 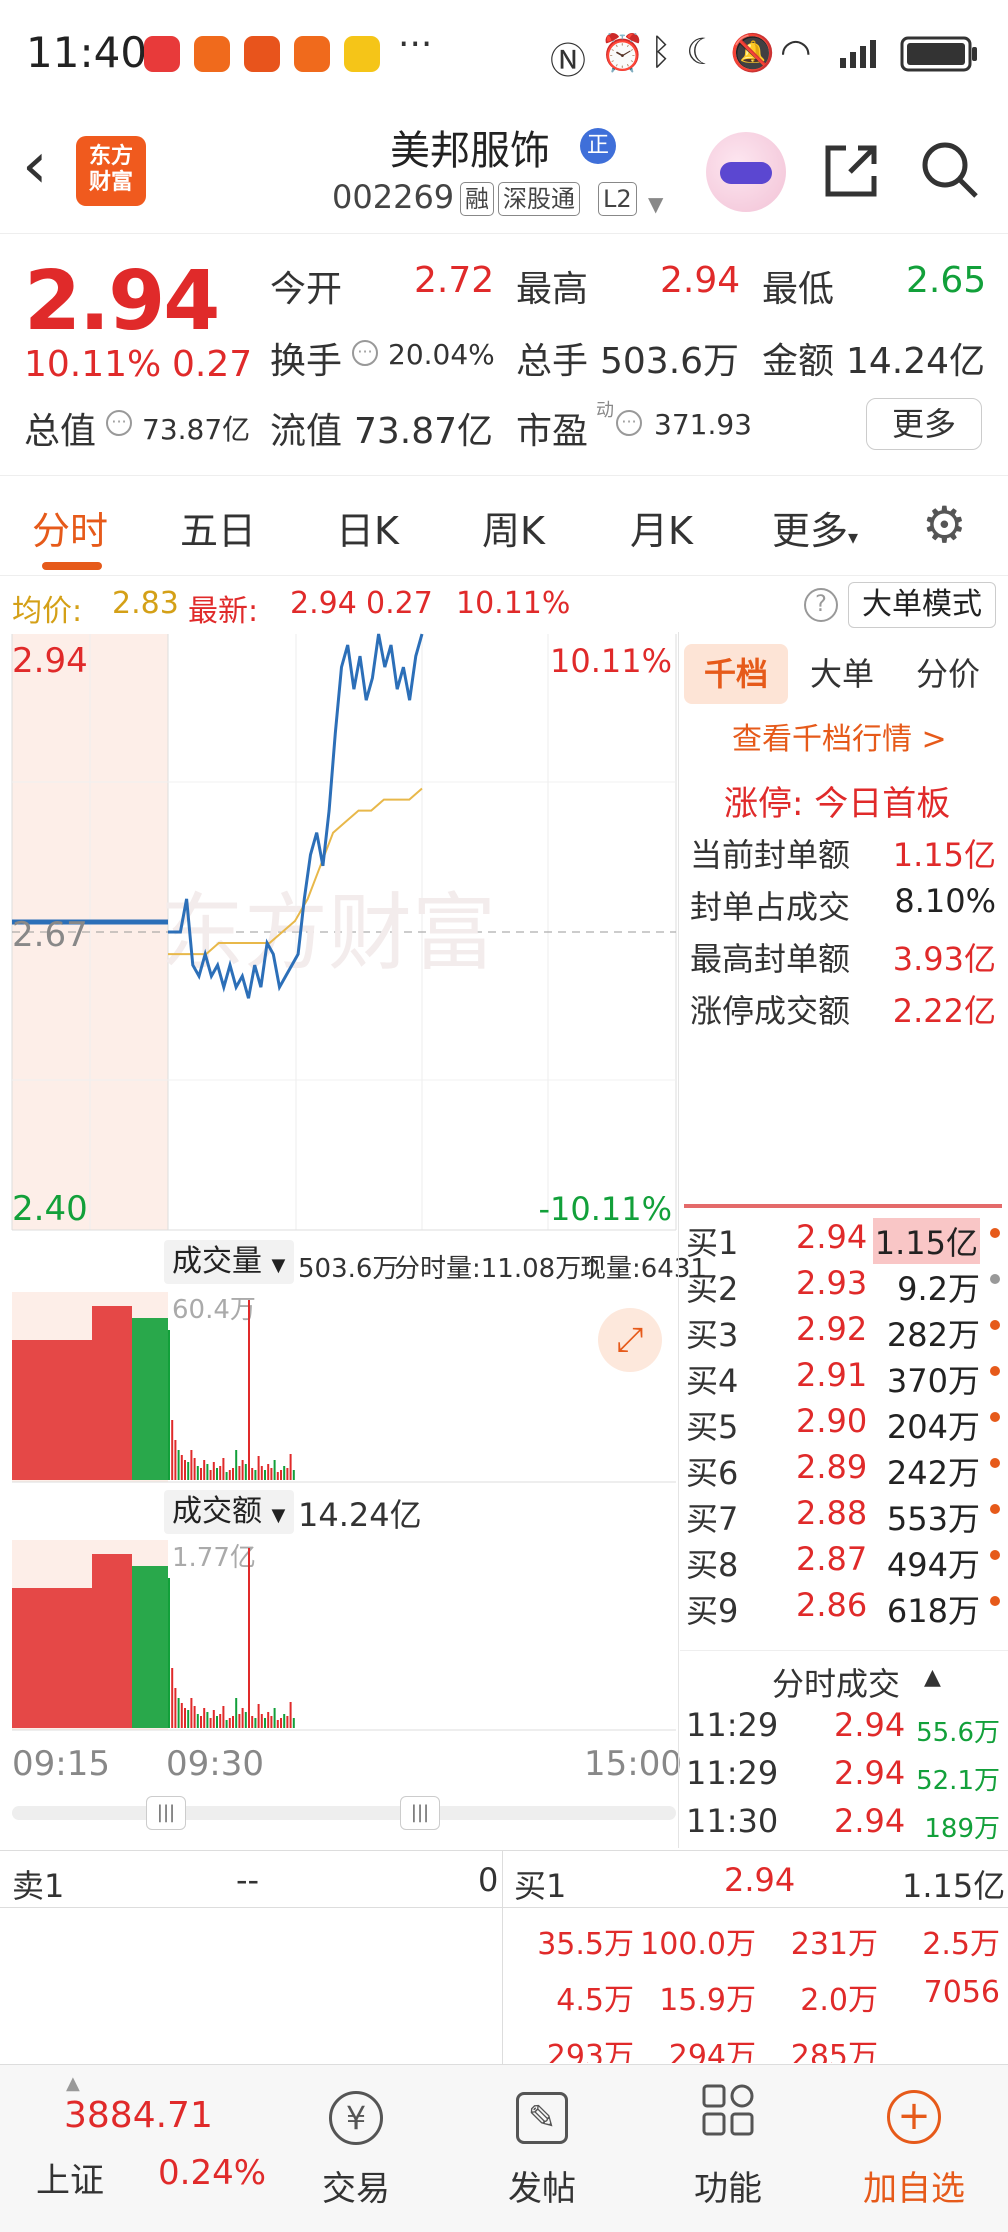 I want to click on turnover-label: 换手, so click(x=306, y=361).